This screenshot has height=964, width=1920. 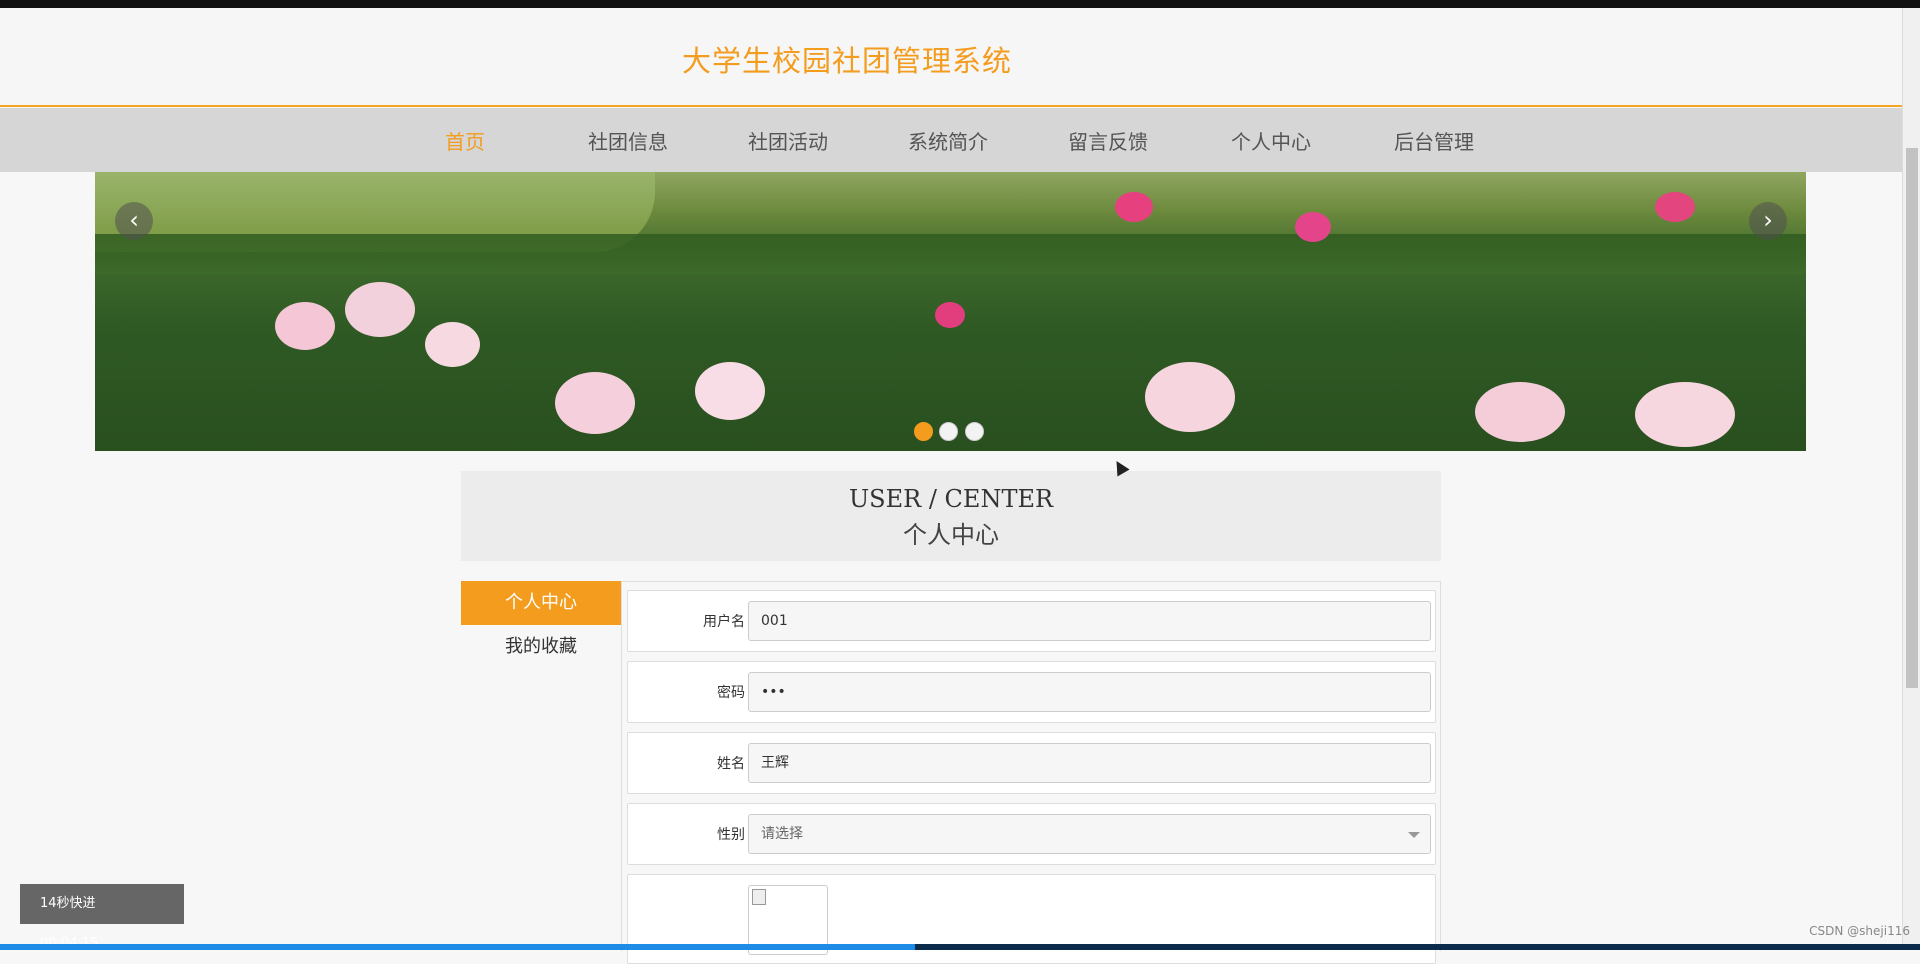 I want to click on chevron-left-icon: ‹, so click(x=134, y=220).